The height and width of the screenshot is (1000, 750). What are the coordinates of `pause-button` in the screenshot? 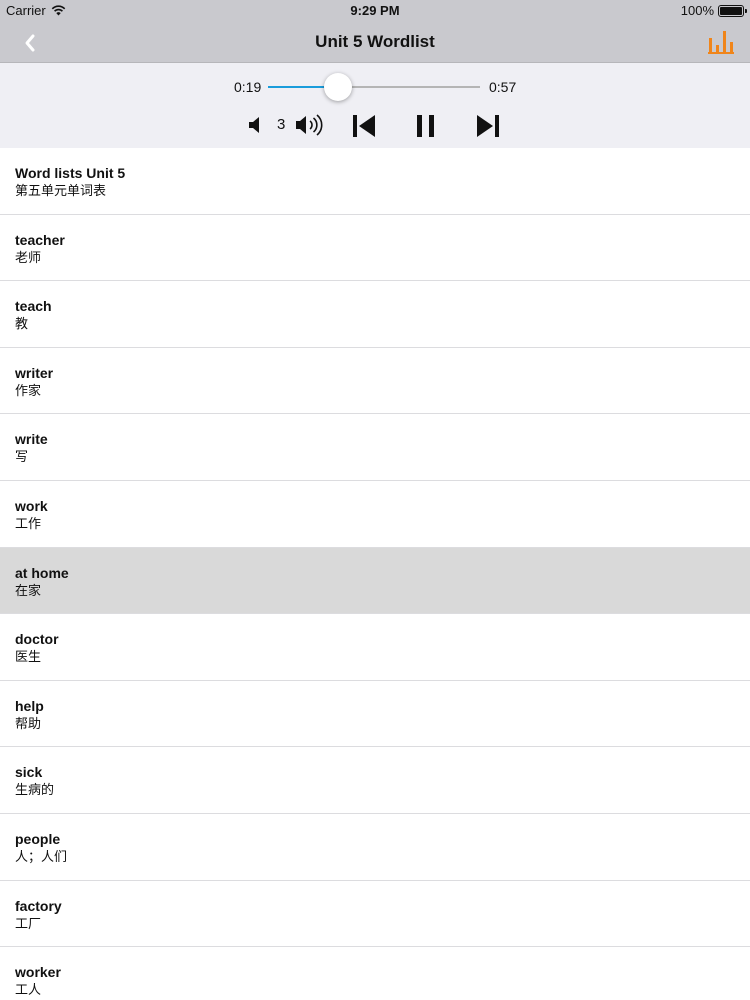 It's located at (426, 126).